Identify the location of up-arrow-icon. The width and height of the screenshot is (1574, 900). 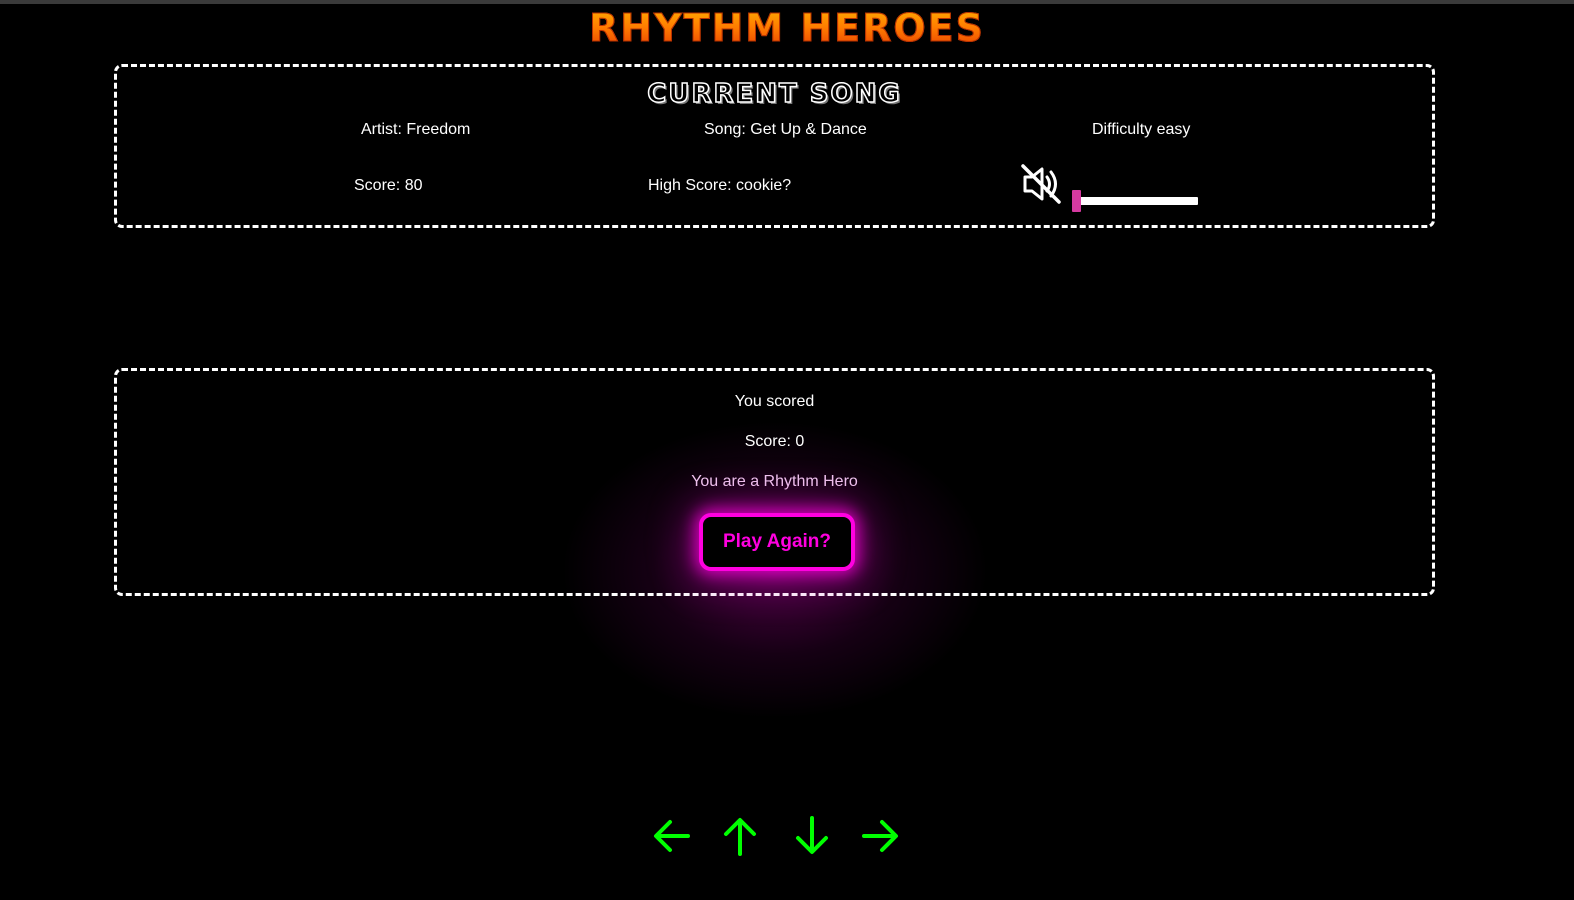
(740, 836).